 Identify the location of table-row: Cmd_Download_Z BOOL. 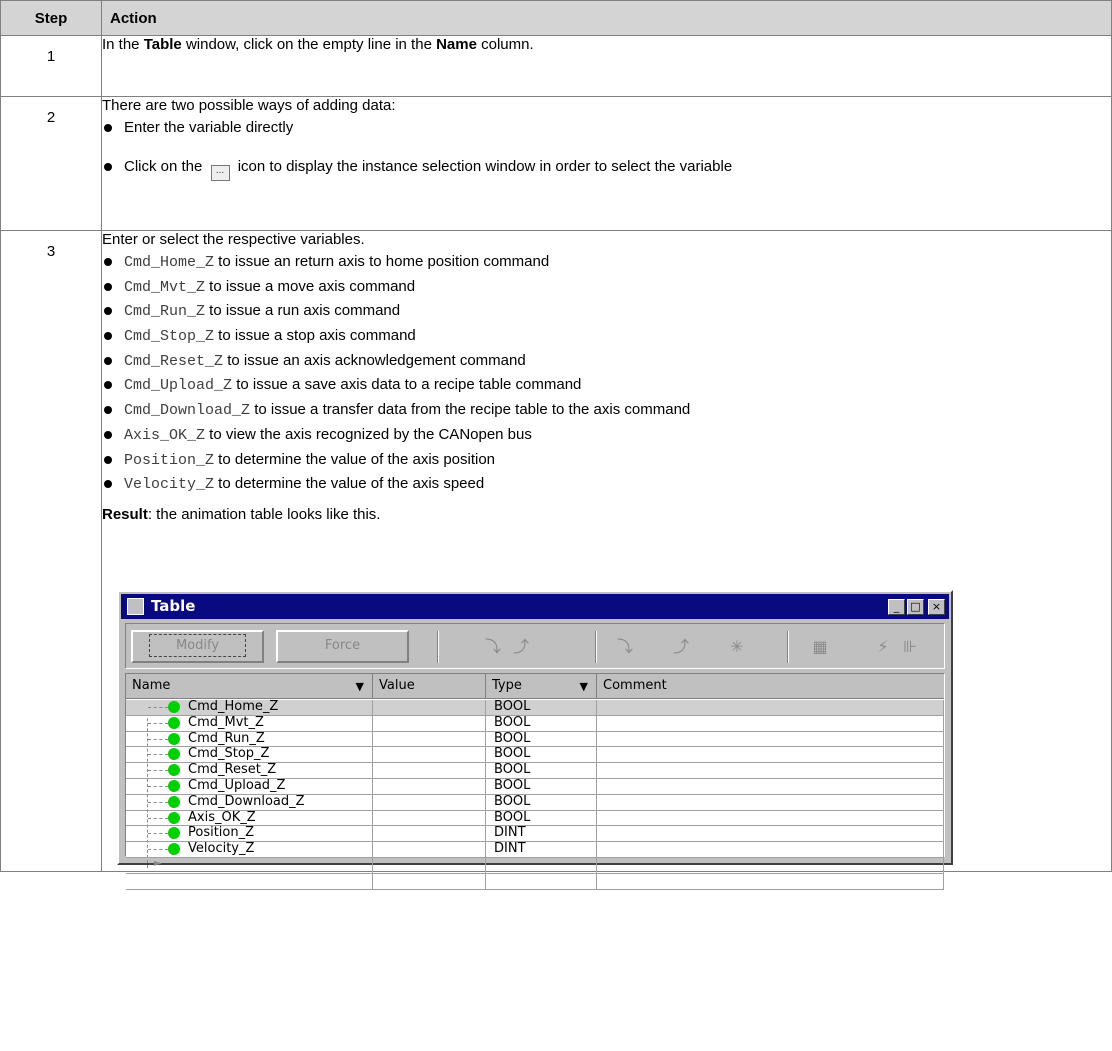
(535, 802).